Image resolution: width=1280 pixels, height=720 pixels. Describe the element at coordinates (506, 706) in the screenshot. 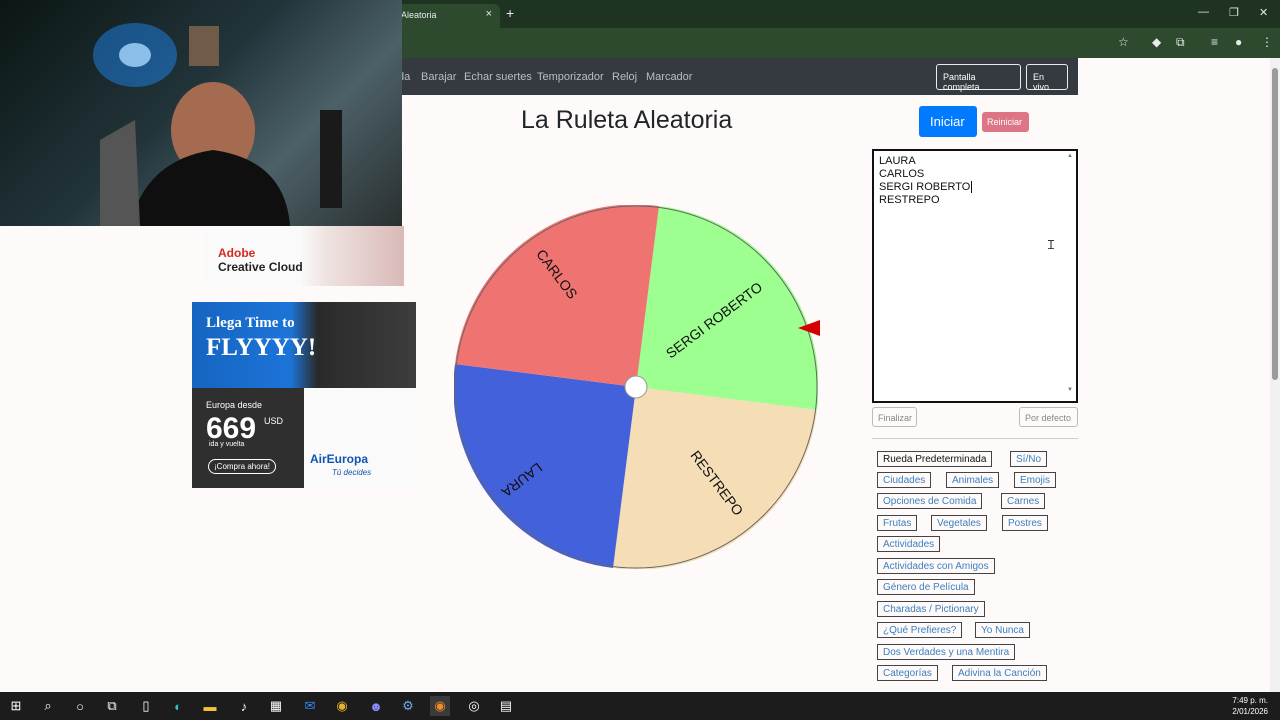

I see `calculator-icon: ▤` at that location.